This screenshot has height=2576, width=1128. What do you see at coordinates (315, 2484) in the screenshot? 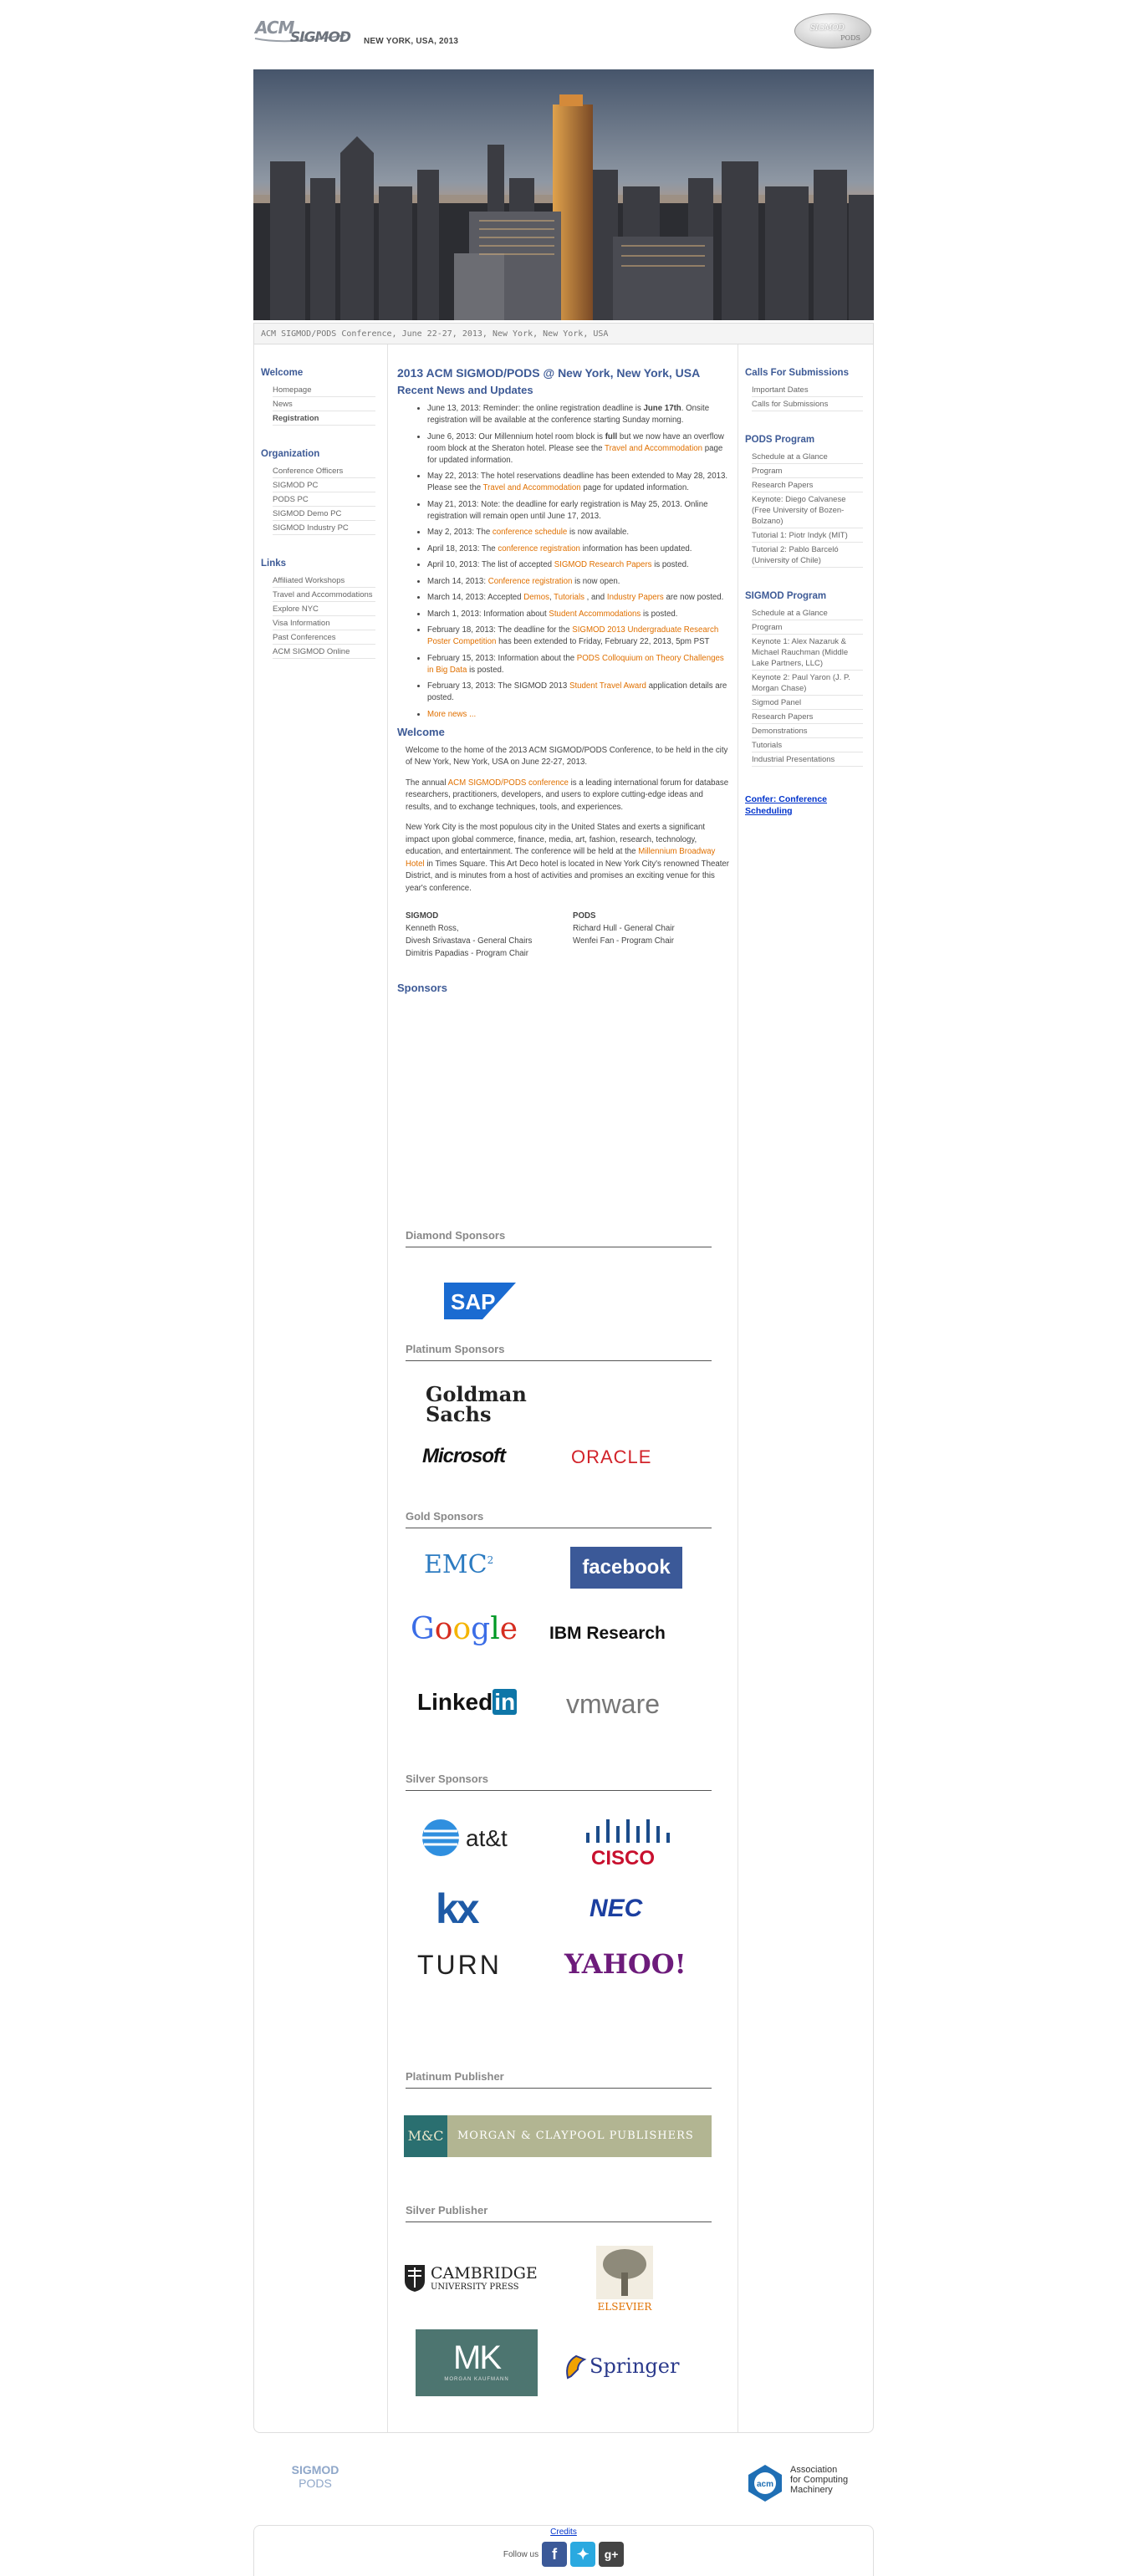
I see `sigmod-pods-footer-logo: SIGMOD PODS` at bounding box center [315, 2484].